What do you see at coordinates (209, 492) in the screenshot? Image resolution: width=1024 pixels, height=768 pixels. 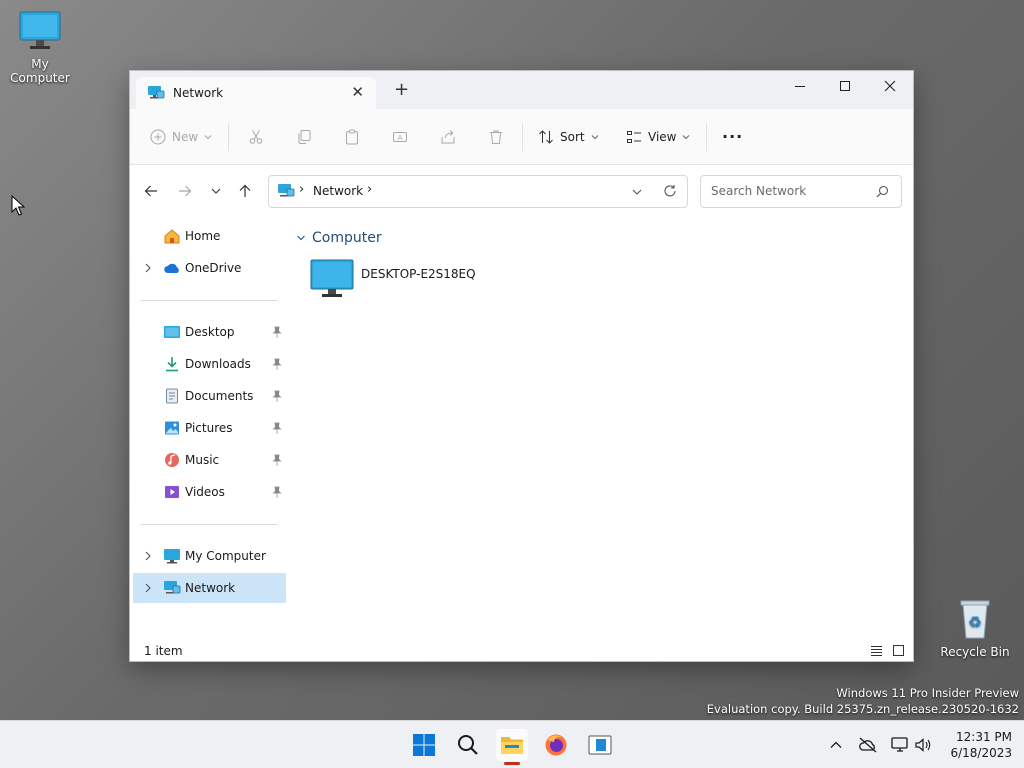 I see `sidebar-item-videos: Videos` at bounding box center [209, 492].